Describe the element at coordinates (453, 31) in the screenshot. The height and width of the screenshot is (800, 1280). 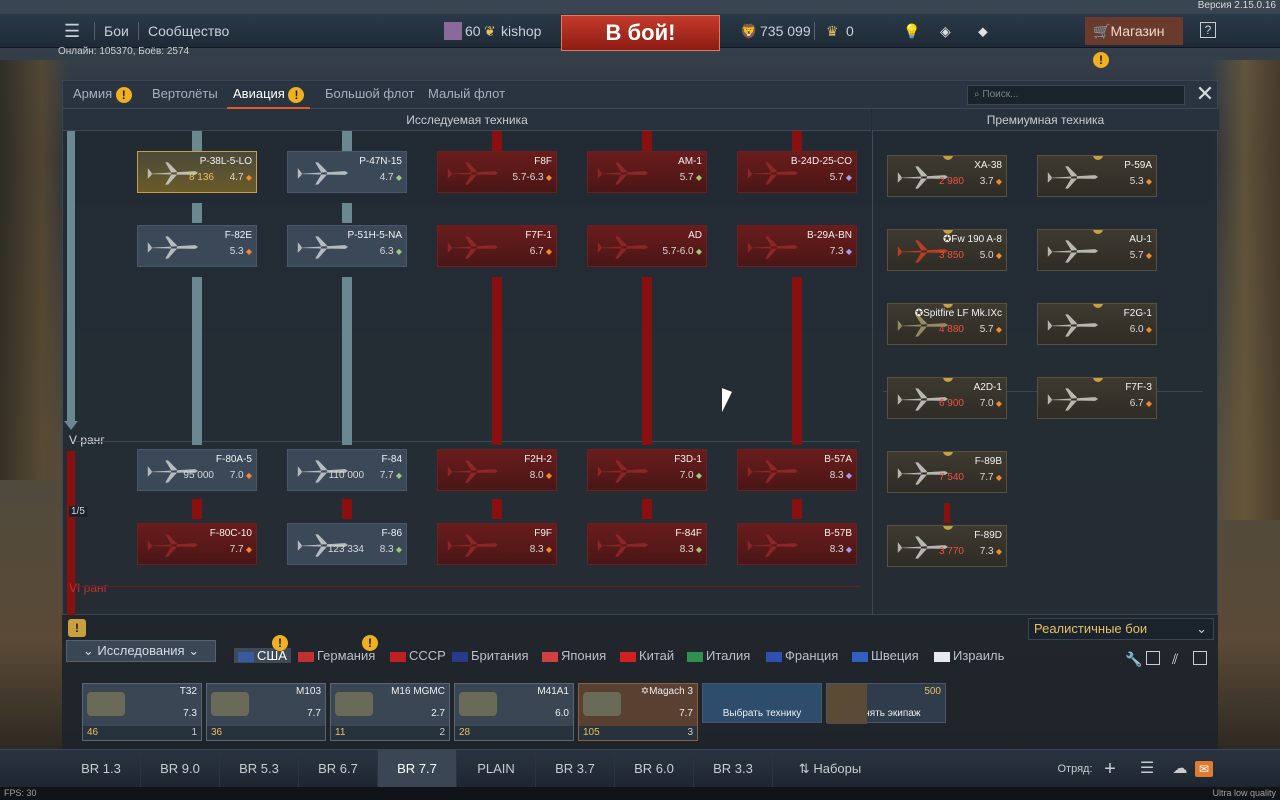
I see `profile-avatar` at that location.